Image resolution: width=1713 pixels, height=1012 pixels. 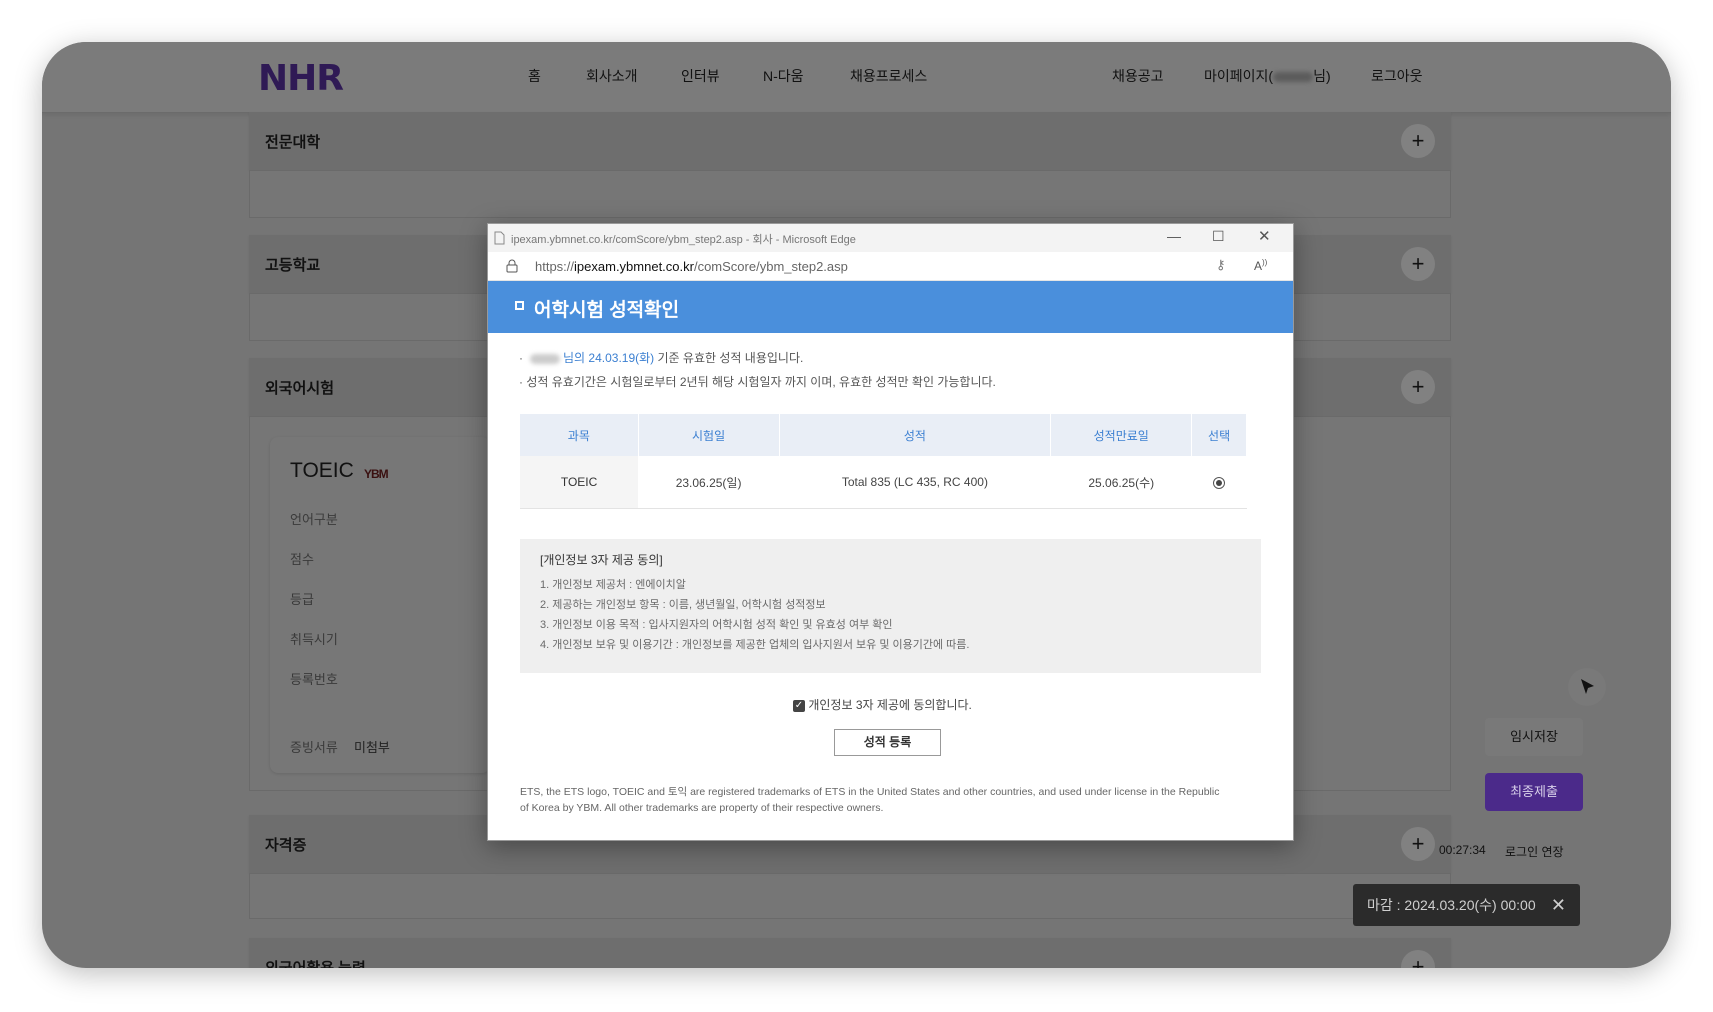 I want to click on notice-1-text: 기준 유효한 성적 내용입니다., so click(x=729, y=358).